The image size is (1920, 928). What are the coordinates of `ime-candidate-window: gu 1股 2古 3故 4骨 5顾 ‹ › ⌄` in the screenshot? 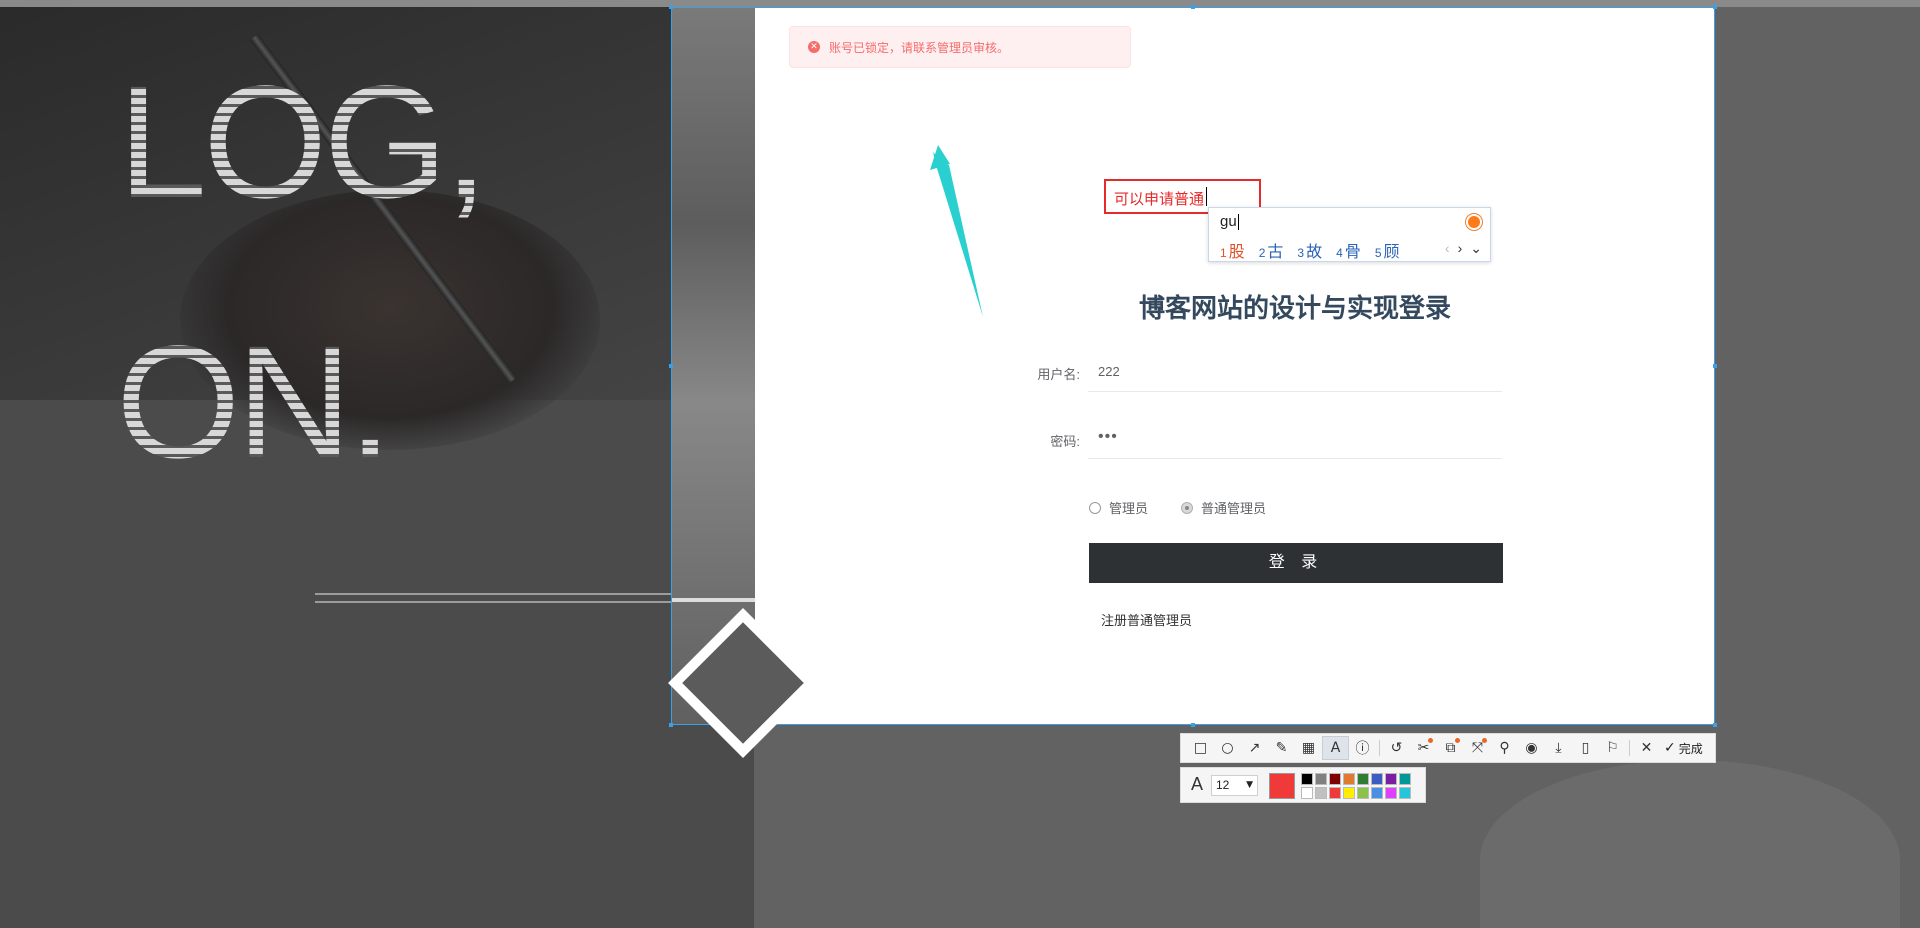 It's located at (1349, 234).